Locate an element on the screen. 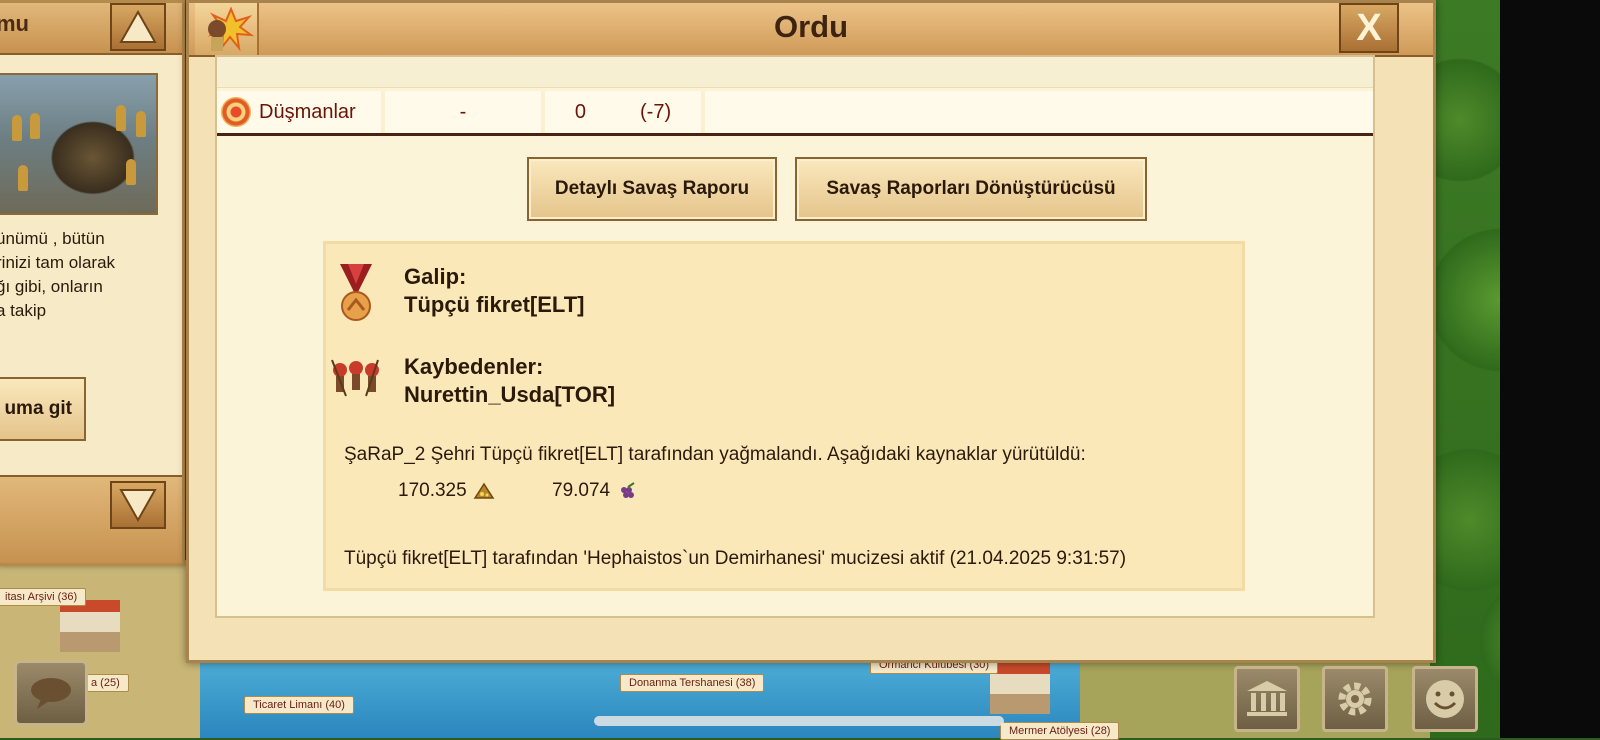  side-panel-header: mu is located at coordinates (91, 29).